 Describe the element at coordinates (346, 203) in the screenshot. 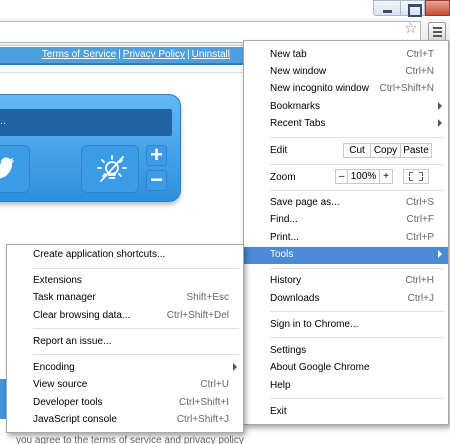

I see `menu-item-save-page: Save page as... Ctrl+S` at that location.